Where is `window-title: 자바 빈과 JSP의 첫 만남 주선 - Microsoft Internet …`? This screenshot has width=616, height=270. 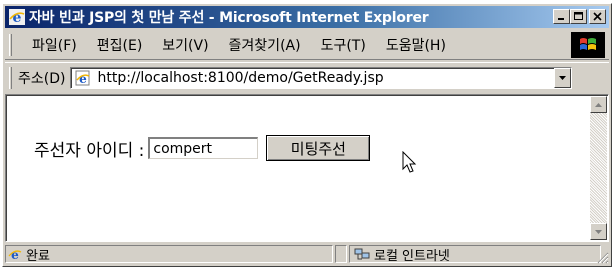 window-title: 자바 빈과 JSP의 첫 만남 주선 - Microsoft Internet … is located at coordinates (229, 18).